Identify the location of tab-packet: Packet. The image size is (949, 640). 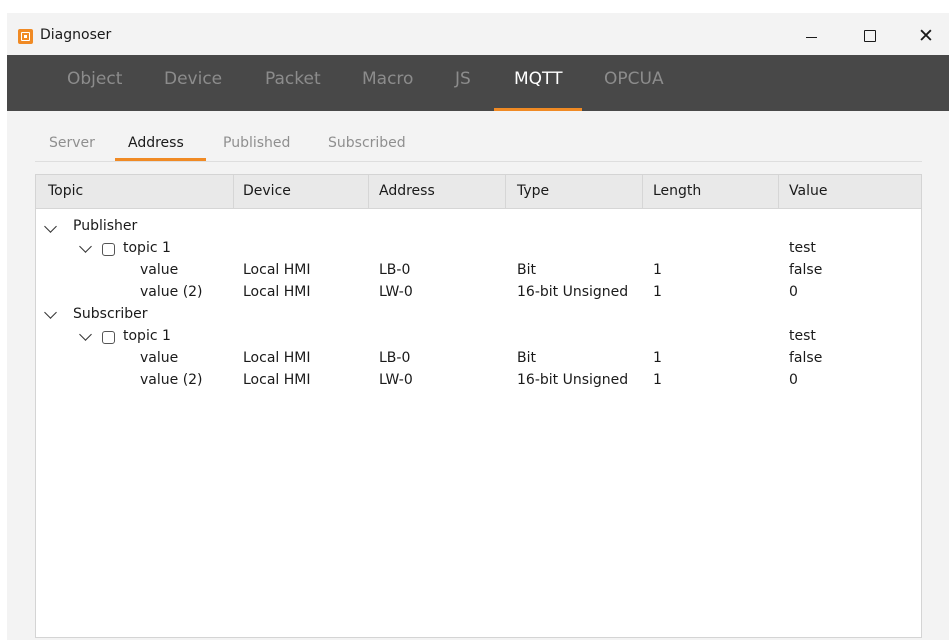
(293, 79).